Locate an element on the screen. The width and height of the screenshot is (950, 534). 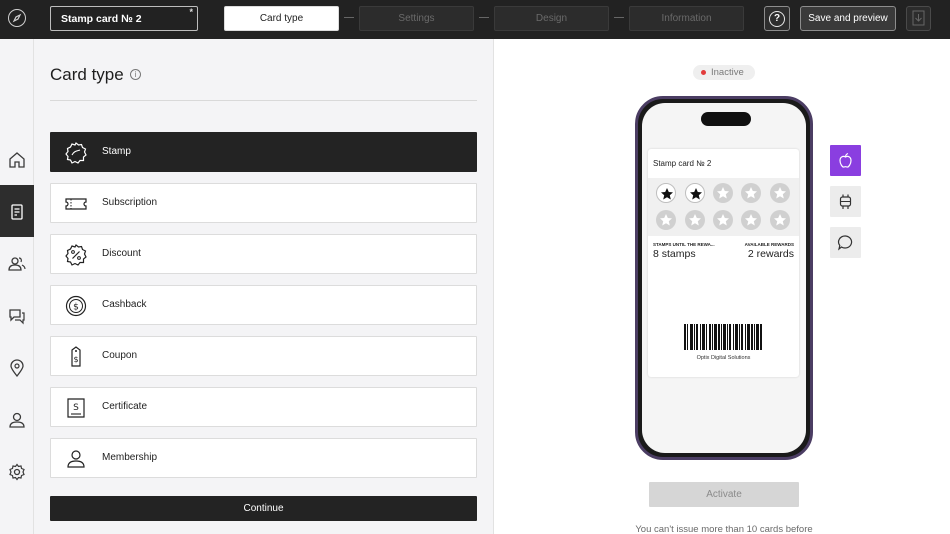
card-type-label: Certificate is located at coordinates (125, 406).